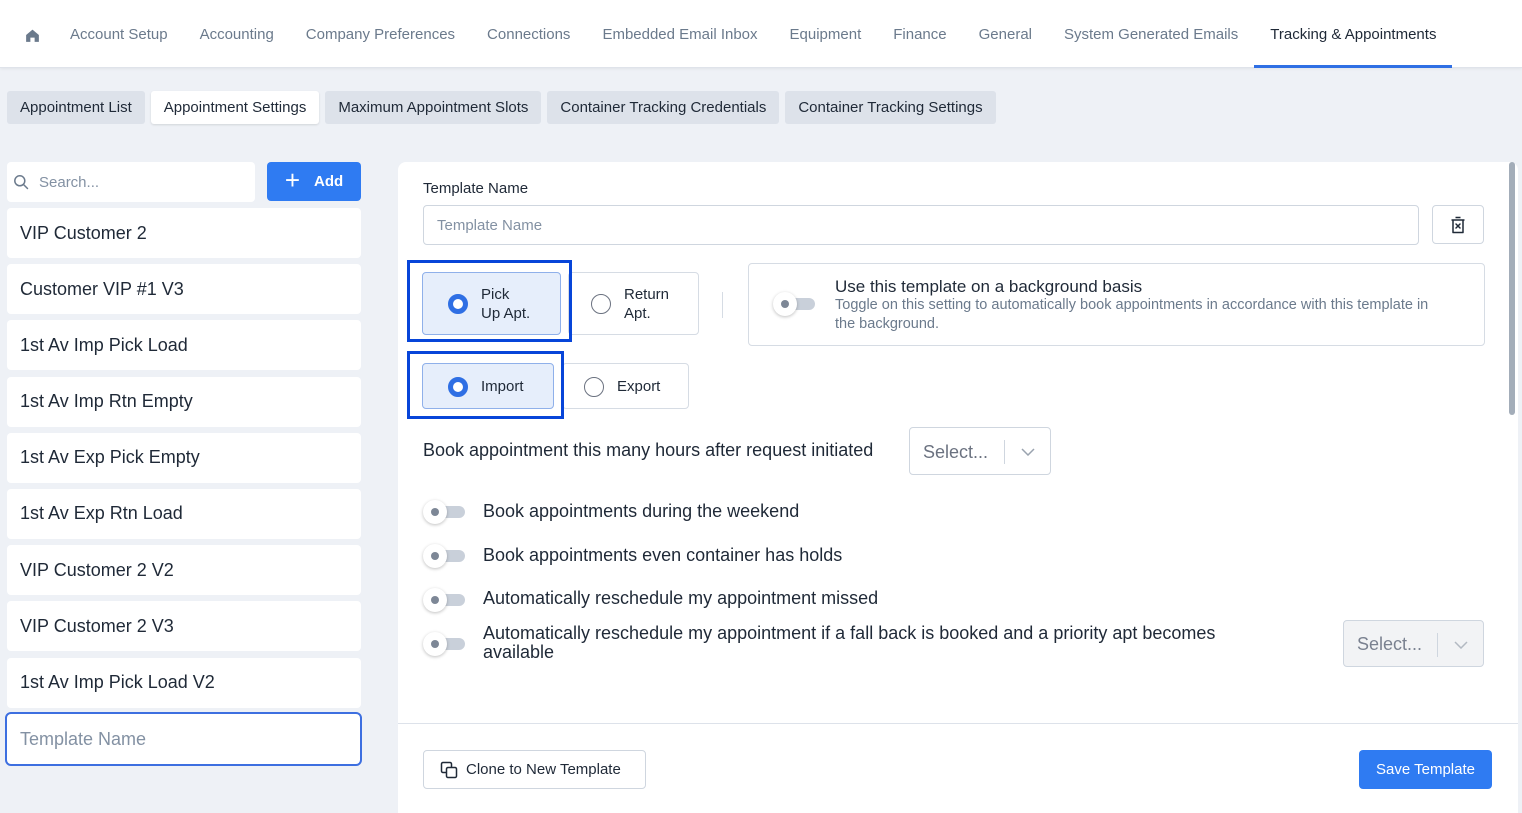 Image resolution: width=1522 pixels, height=813 pixels. I want to click on scrollbar-thumb, so click(1512, 288).